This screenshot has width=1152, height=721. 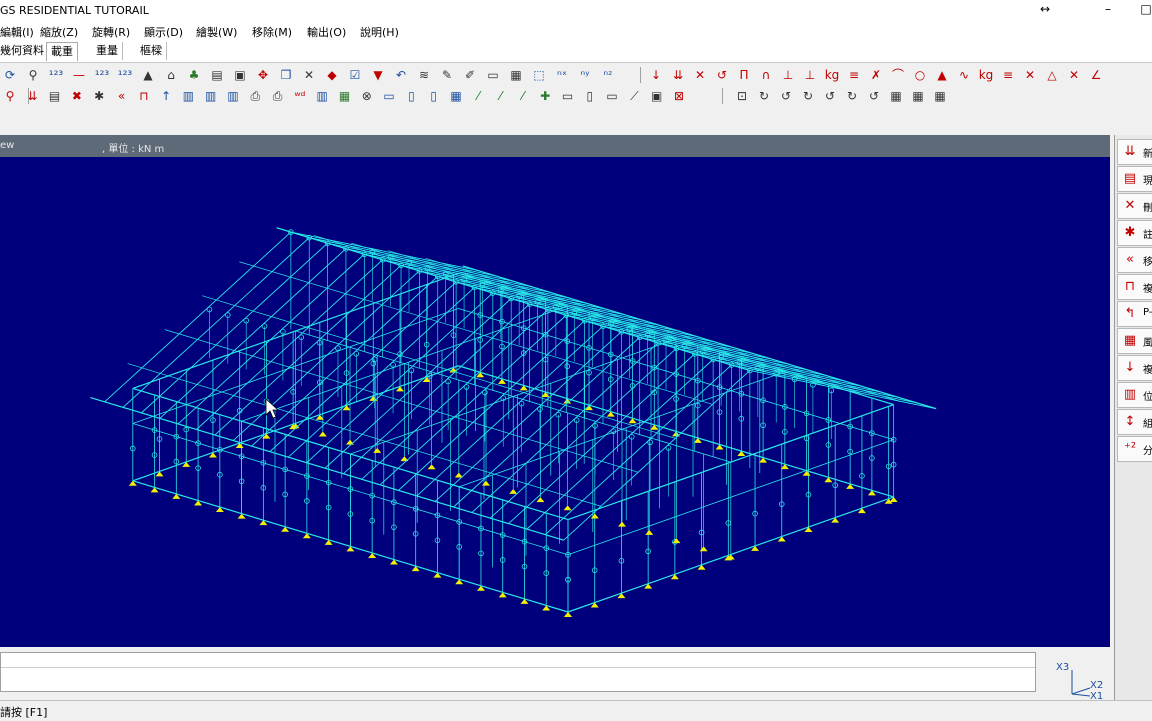 What do you see at coordinates (171, 75) in the screenshot?
I see `load-icon: ⌂` at bounding box center [171, 75].